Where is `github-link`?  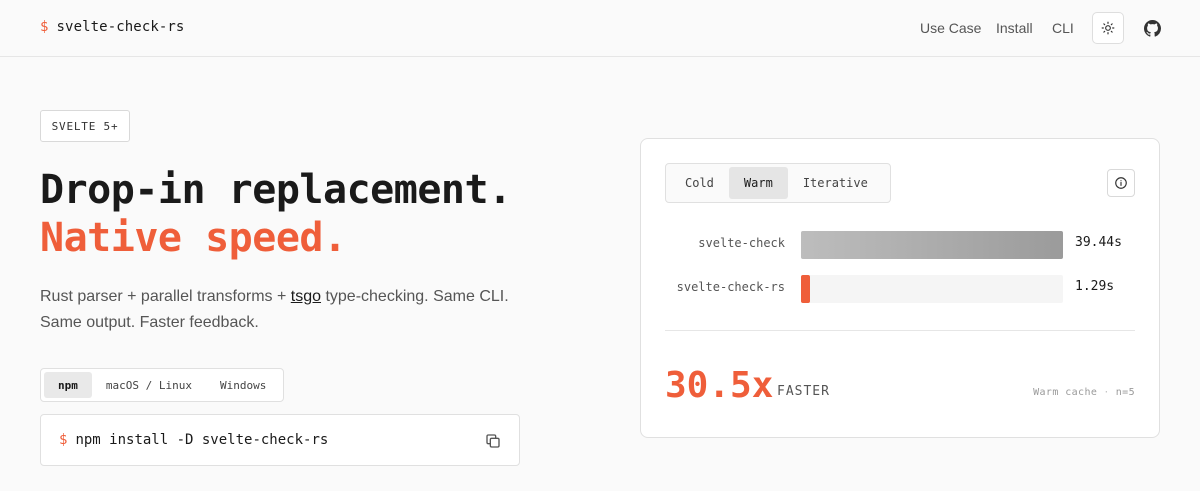
github-link is located at coordinates (1152, 28).